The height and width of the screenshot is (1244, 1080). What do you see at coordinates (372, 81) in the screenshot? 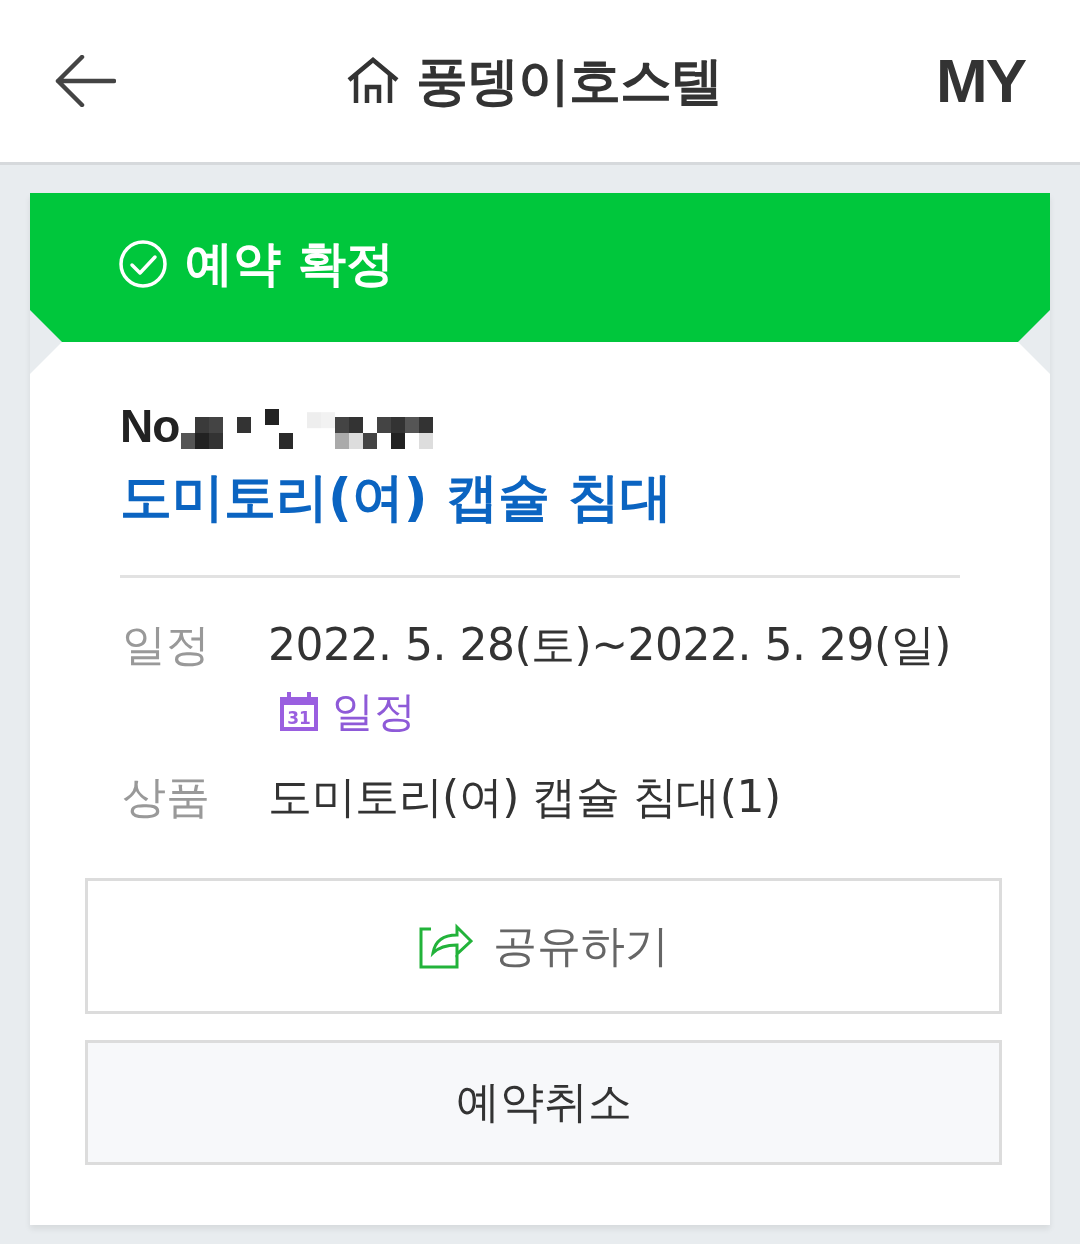
I see `home-icon` at bounding box center [372, 81].